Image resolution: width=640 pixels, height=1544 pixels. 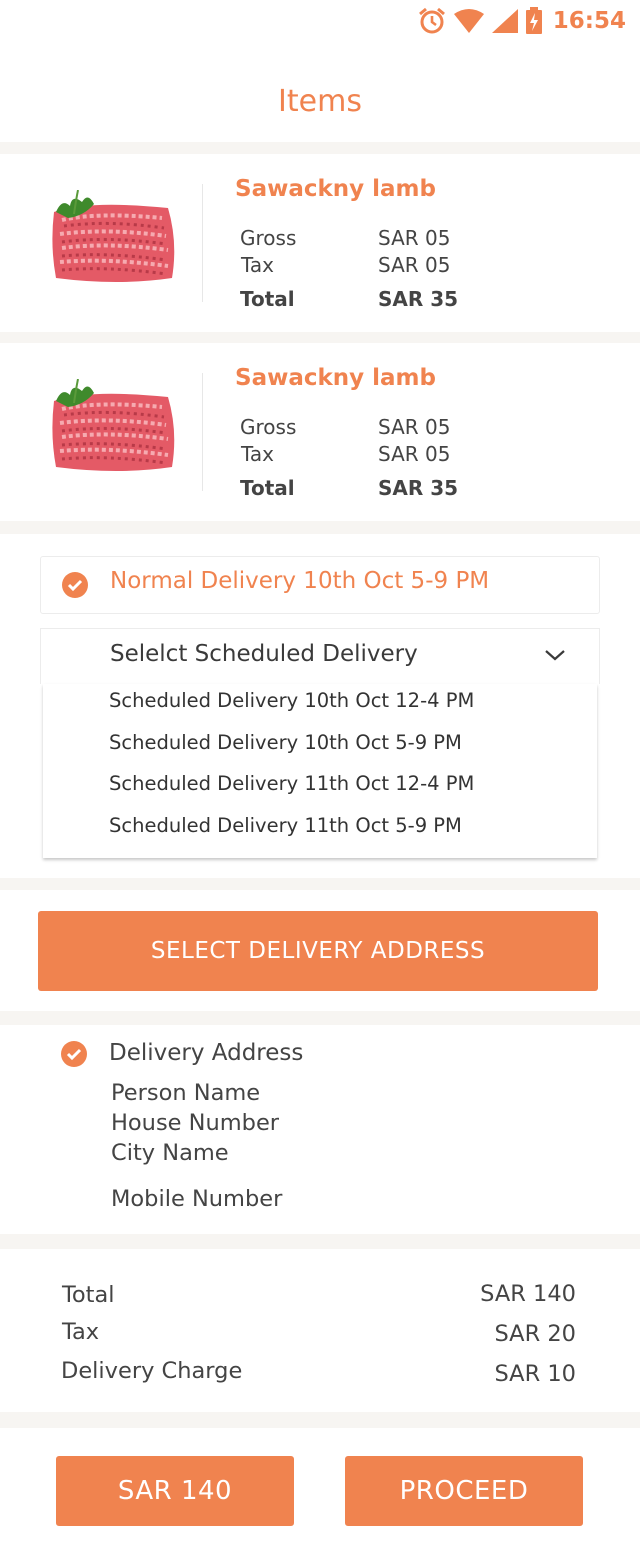 What do you see at coordinates (291, 783) in the screenshot?
I see `scheduled-option: Scheduled Delivery 11th Oct 12-4 PM` at bounding box center [291, 783].